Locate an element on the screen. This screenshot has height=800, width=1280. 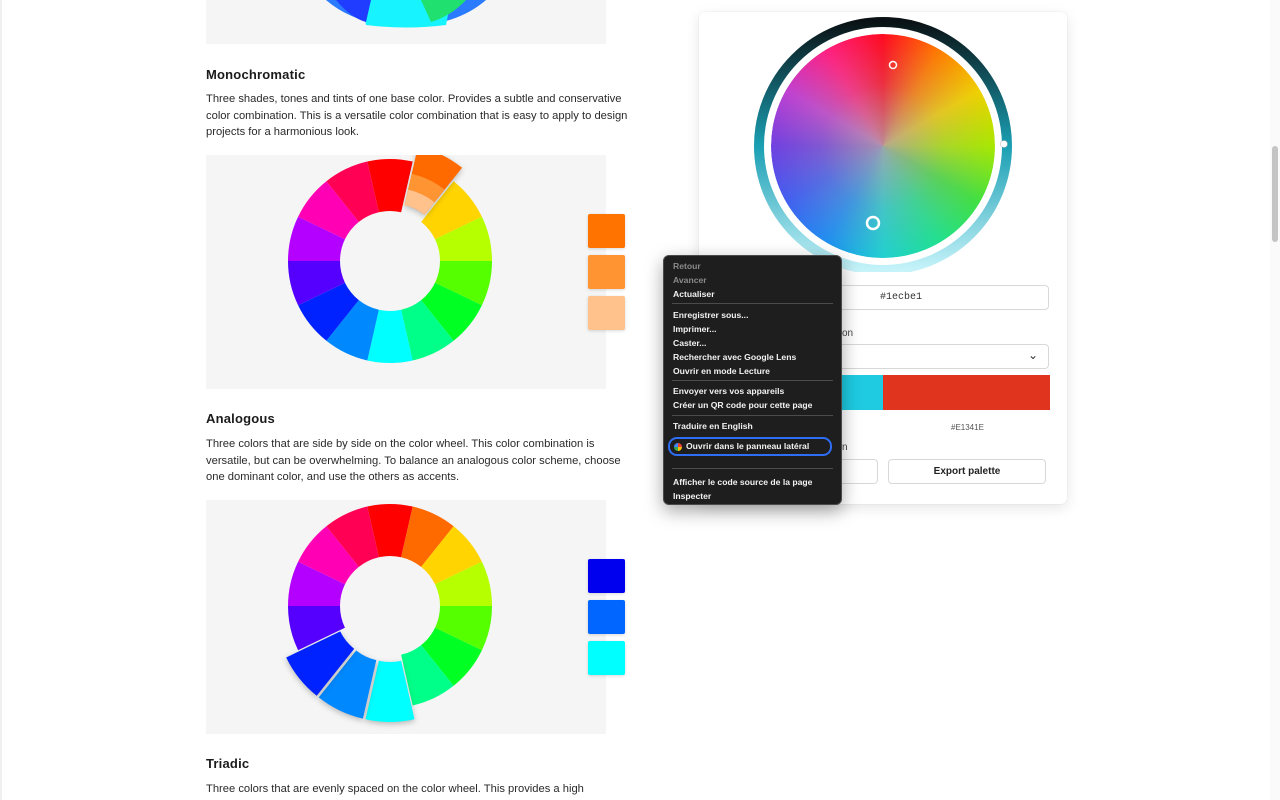
chevron-down-icon: ⌄ is located at coordinates (1032, 355).